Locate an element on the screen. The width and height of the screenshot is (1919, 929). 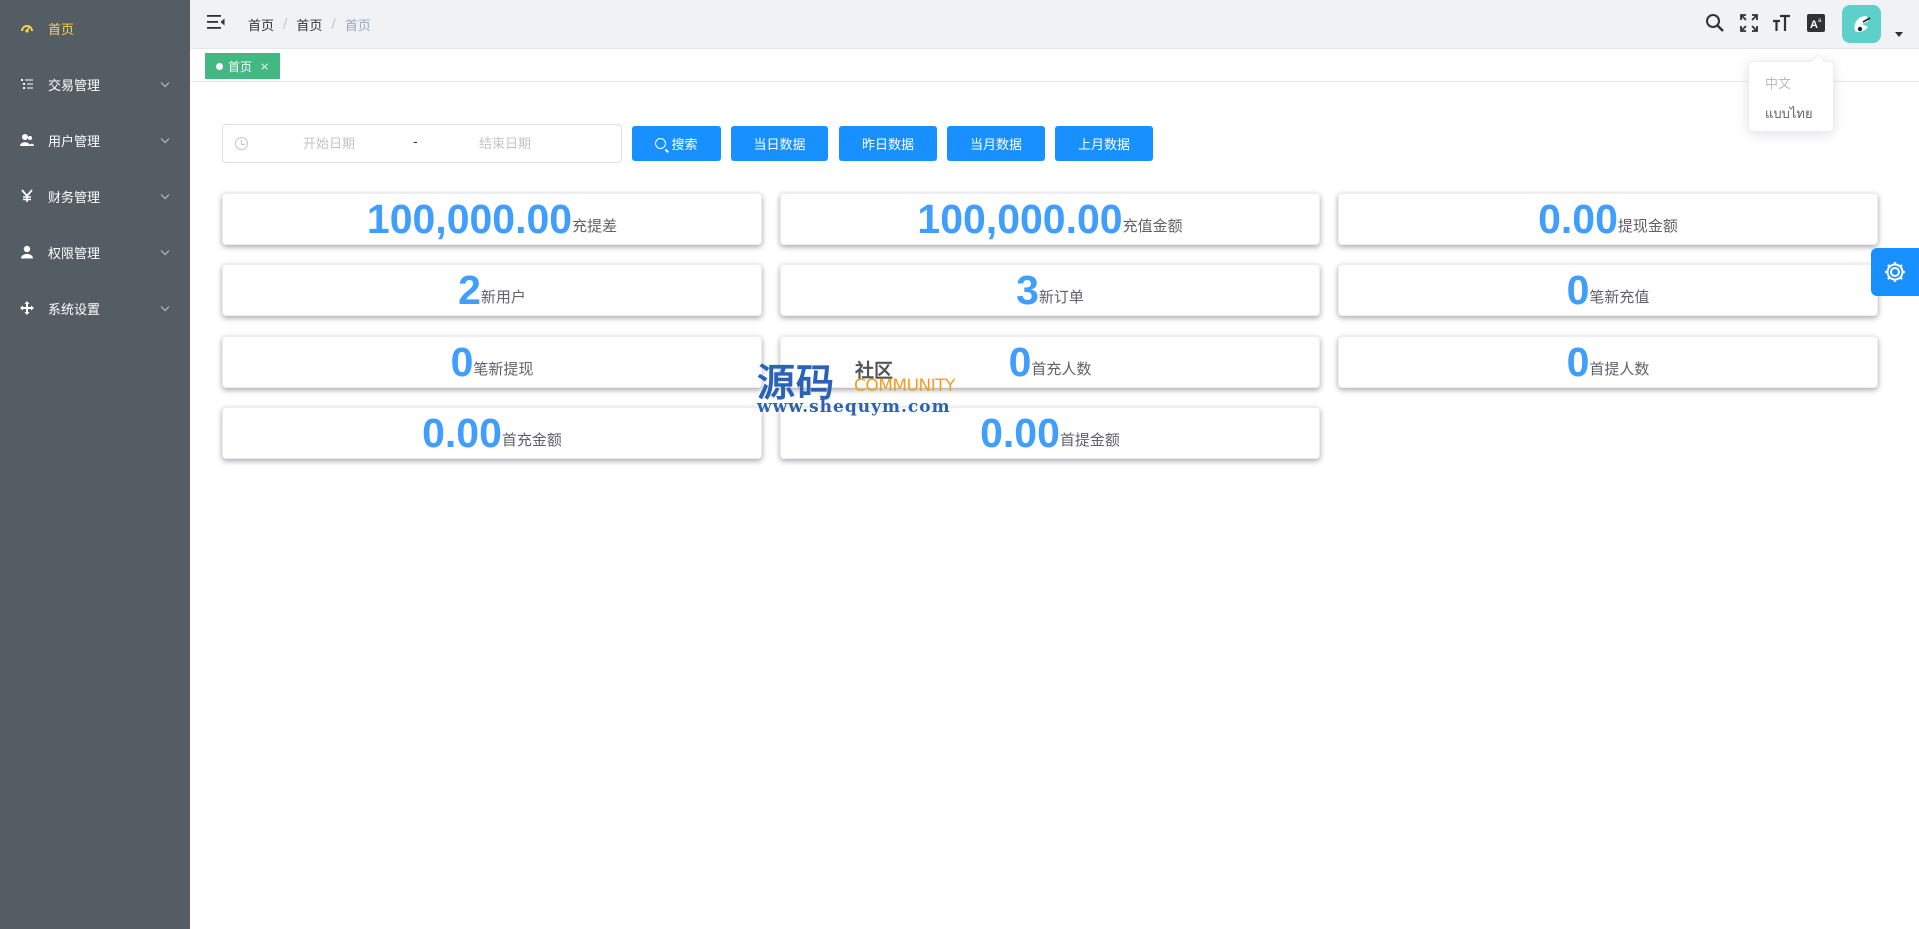
clock-icon is located at coordinates (241, 143).